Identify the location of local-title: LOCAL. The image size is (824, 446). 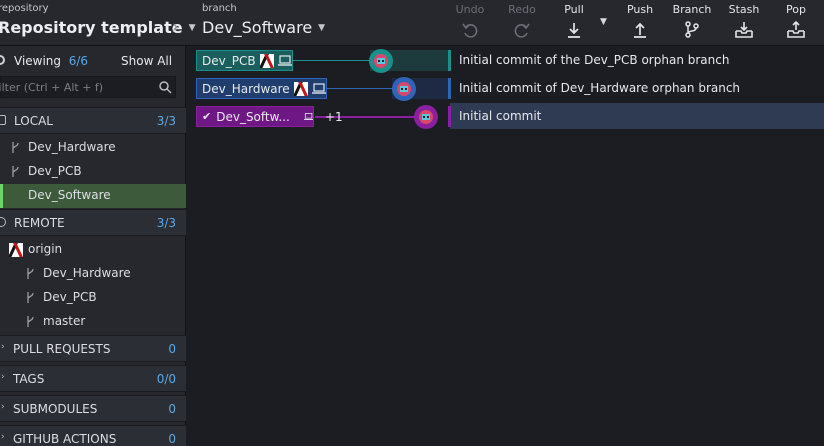
(33, 121).